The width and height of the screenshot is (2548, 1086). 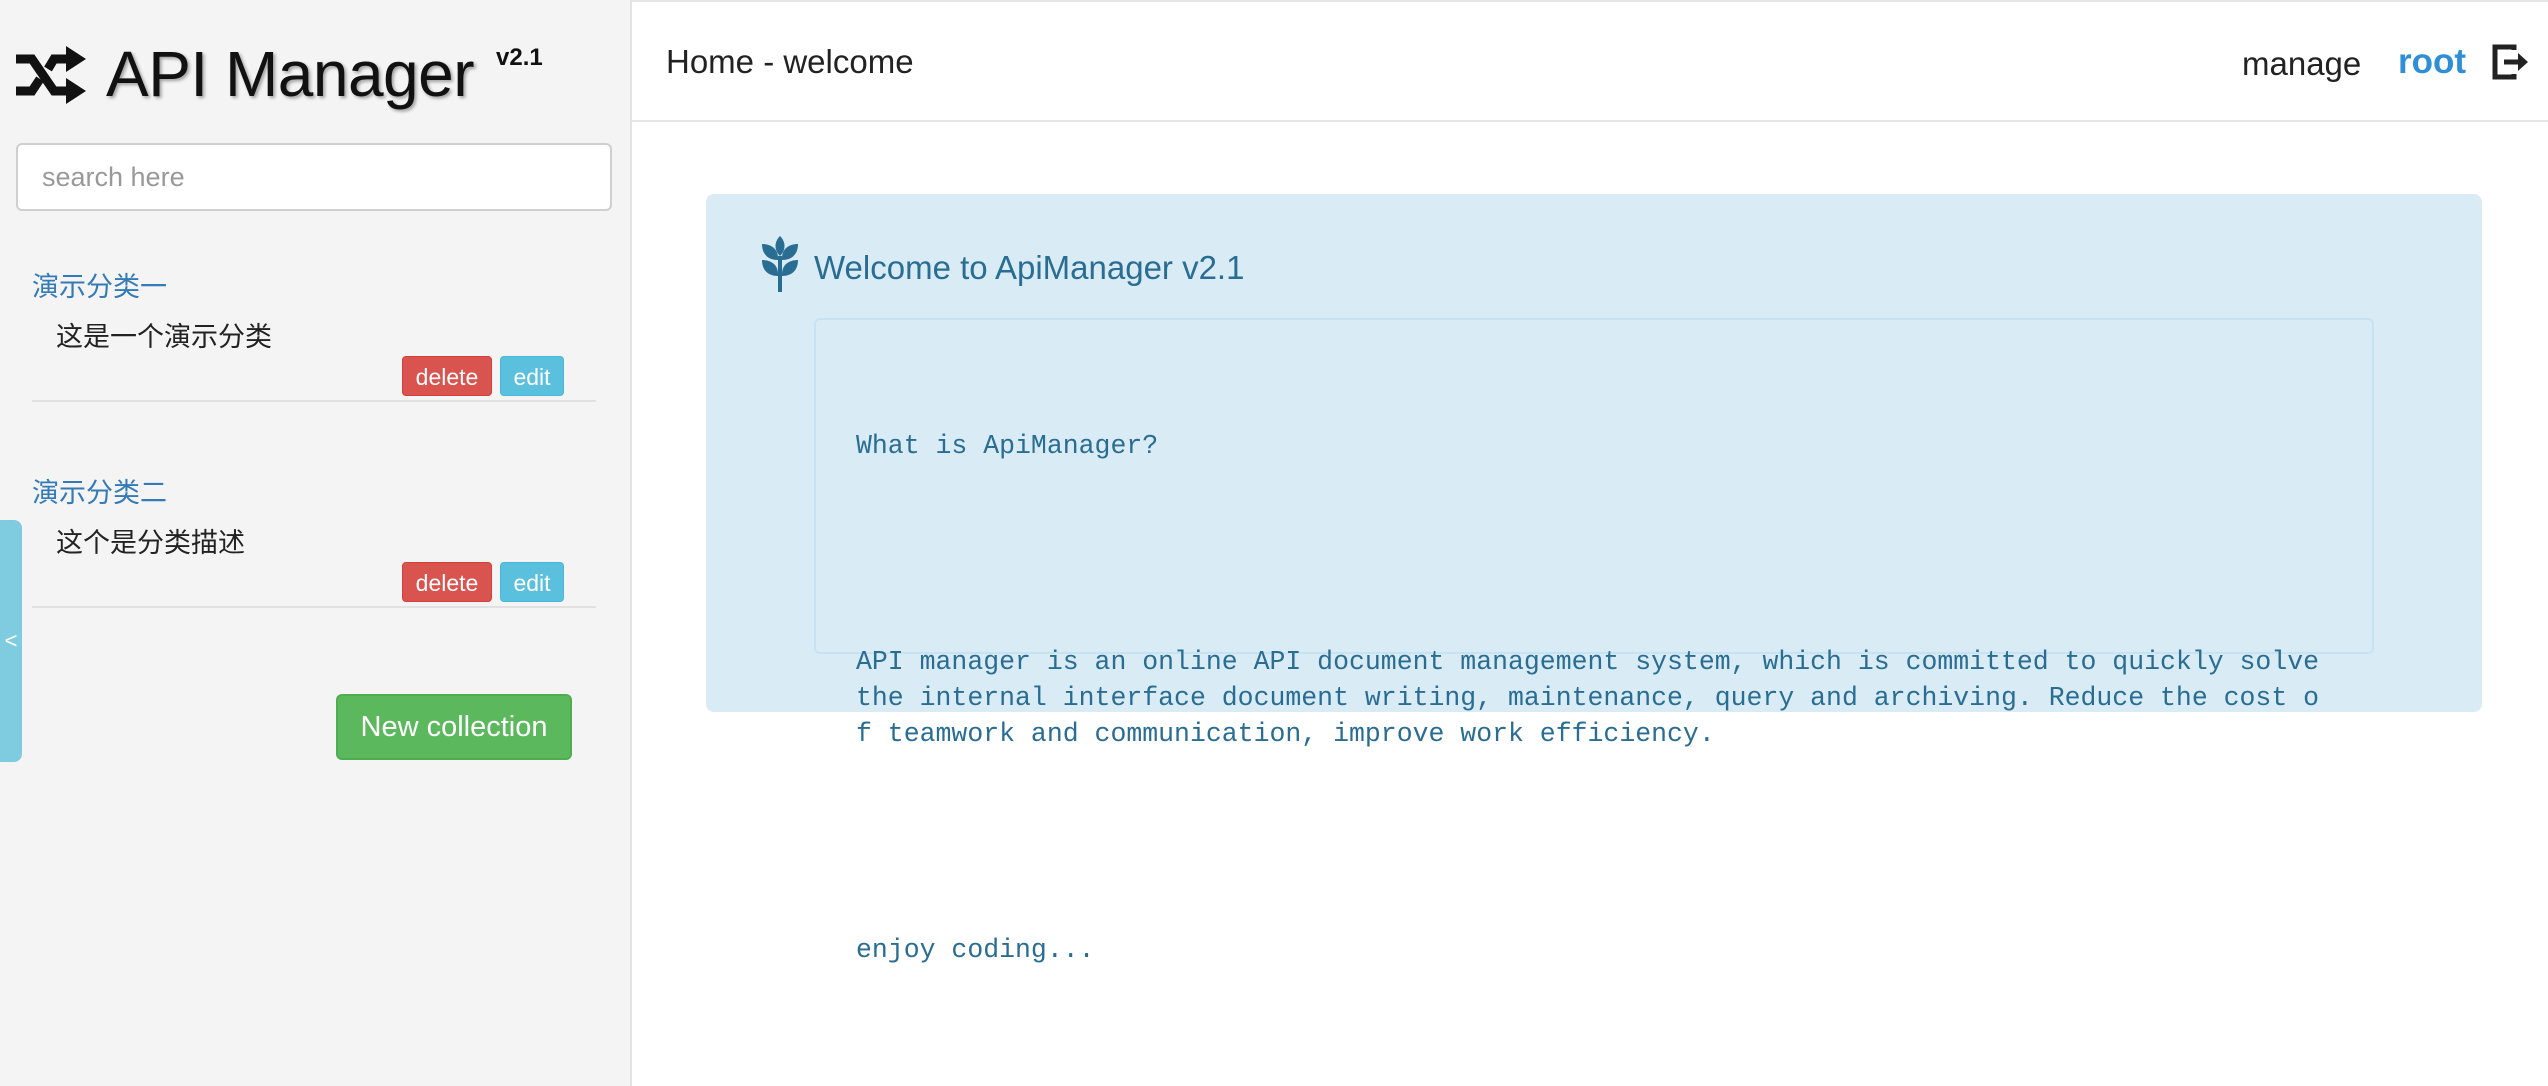 What do you see at coordinates (780, 264) in the screenshot?
I see `leaf-icon` at bounding box center [780, 264].